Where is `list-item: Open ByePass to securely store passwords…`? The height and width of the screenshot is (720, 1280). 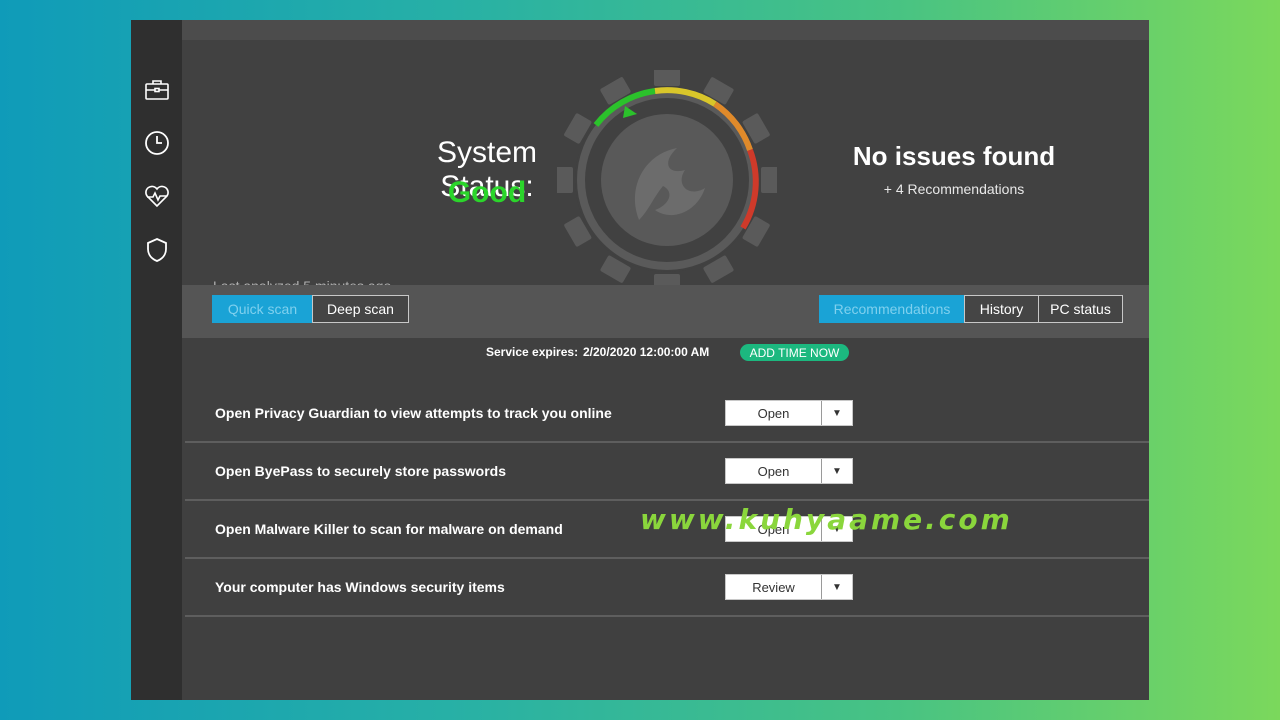
list-item: Open ByePass to securely store passwords… is located at coordinates (667, 472).